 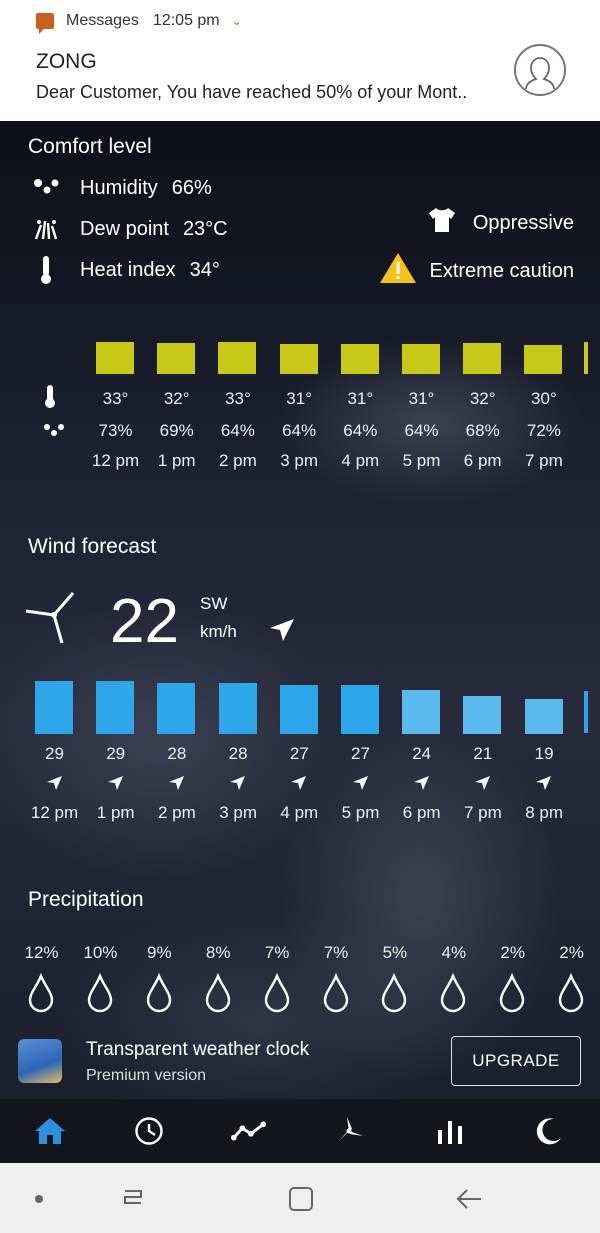 What do you see at coordinates (483, 753) in the screenshot?
I see `wind-hour-speed: 21` at bounding box center [483, 753].